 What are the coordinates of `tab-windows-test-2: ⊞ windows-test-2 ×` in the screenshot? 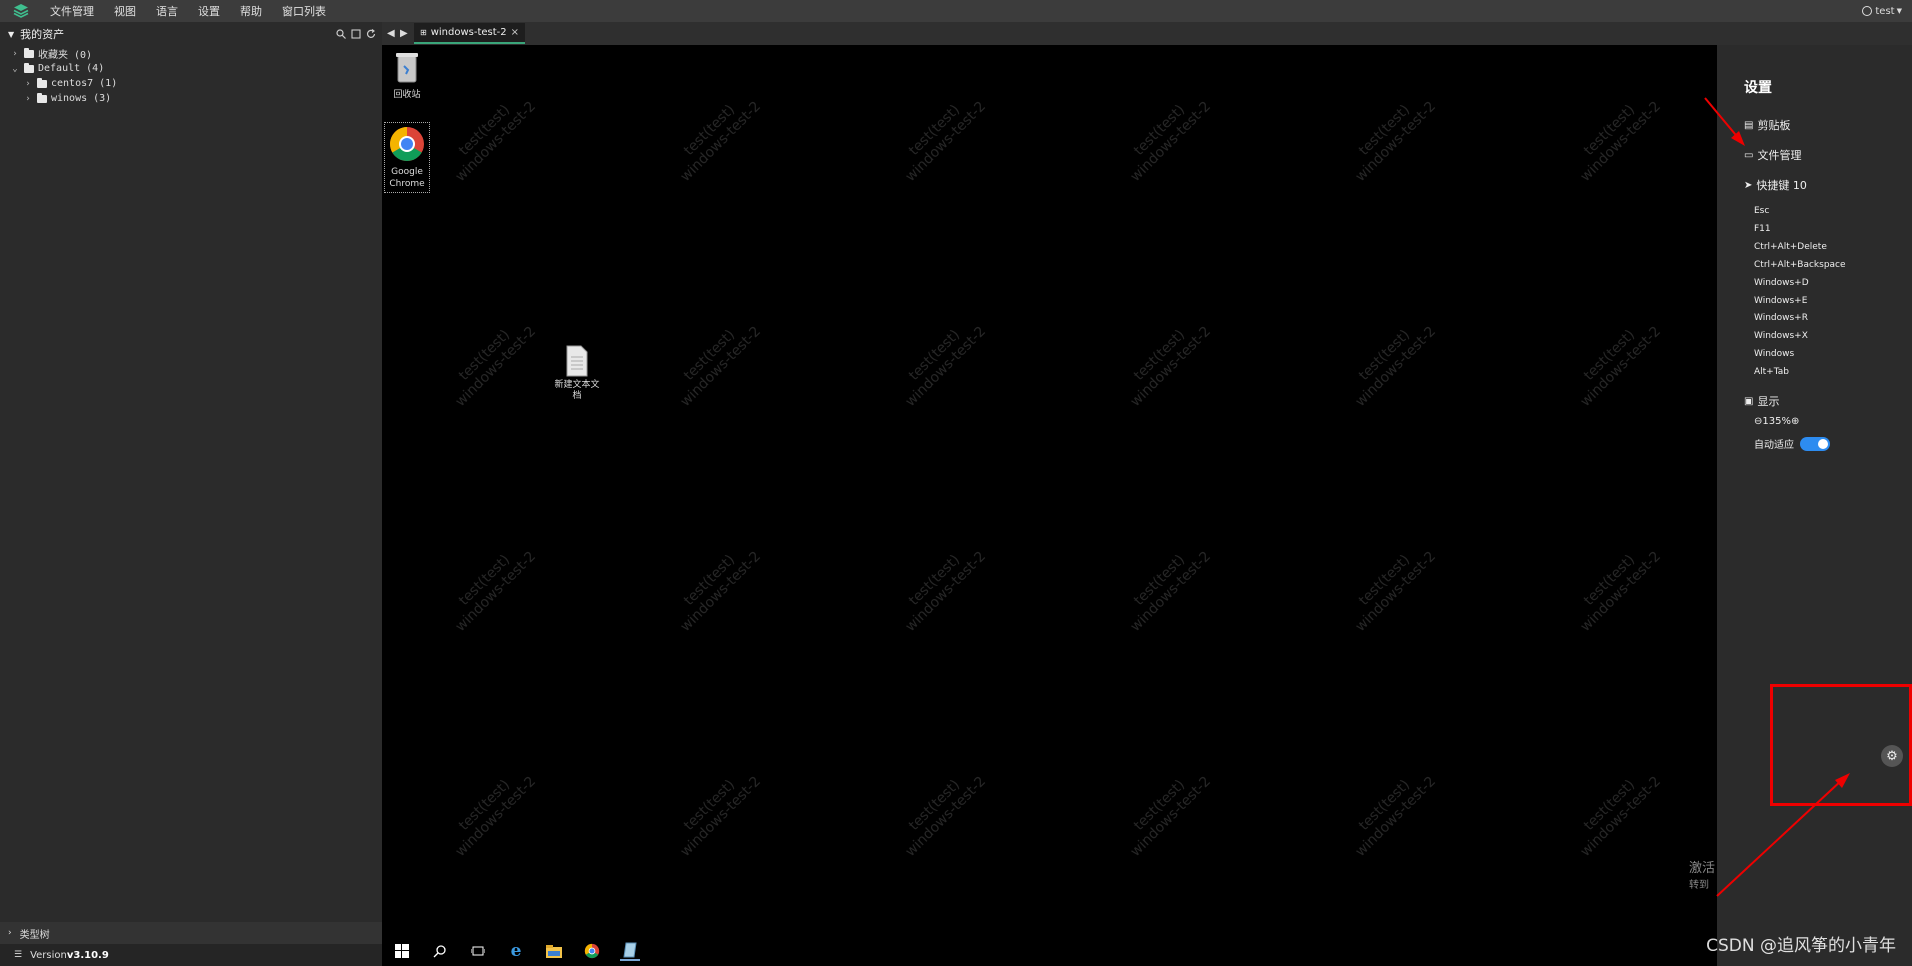 It's located at (470, 33).